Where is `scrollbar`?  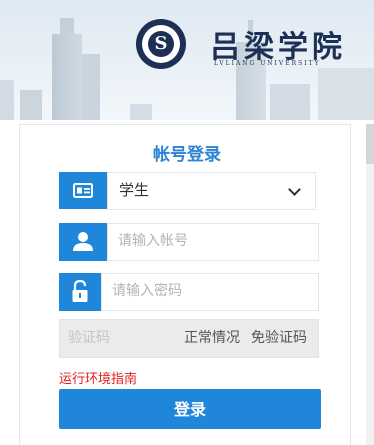 scrollbar is located at coordinates (370, 284).